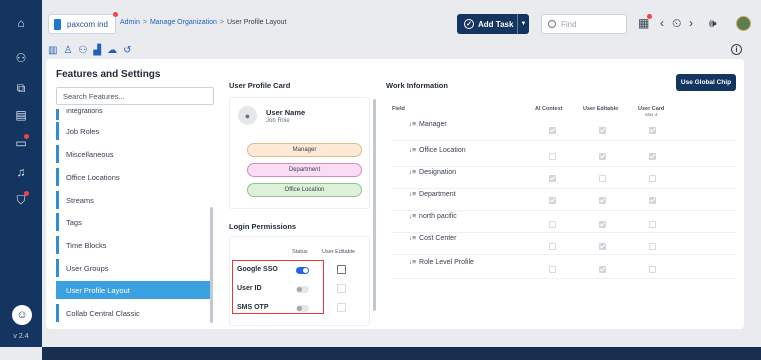  I want to click on info-icon: i, so click(736, 49).